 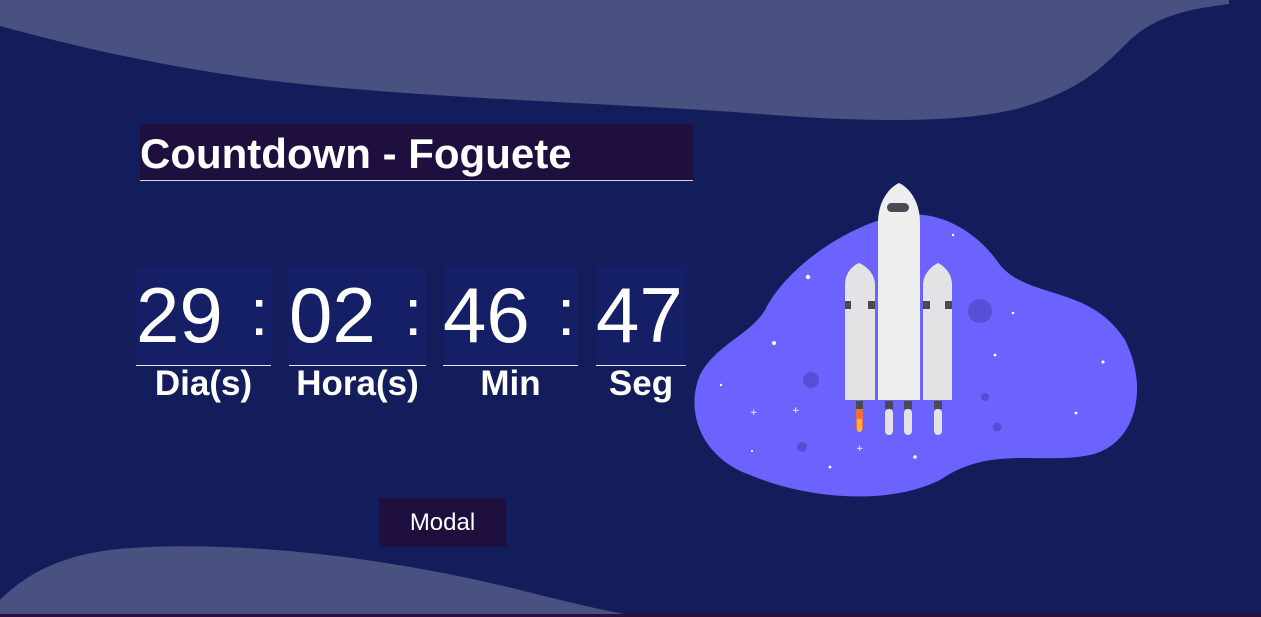 What do you see at coordinates (442, 522) in the screenshot?
I see `modal-button: Modal` at bounding box center [442, 522].